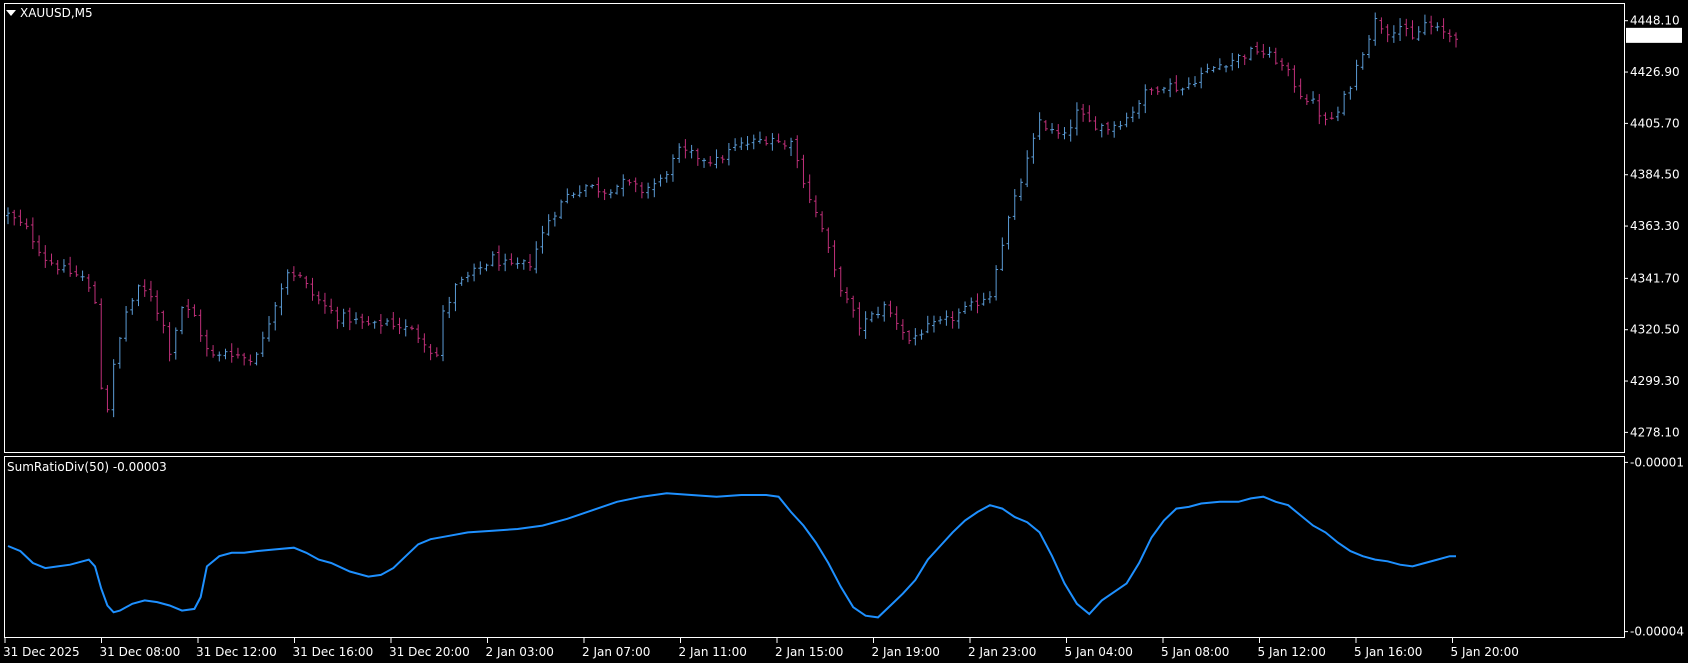  What do you see at coordinates (87, 467) in the screenshot?
I see `indicator-label: SumRatioDiv(50) -0.00003` at bounding box center [87, 467].